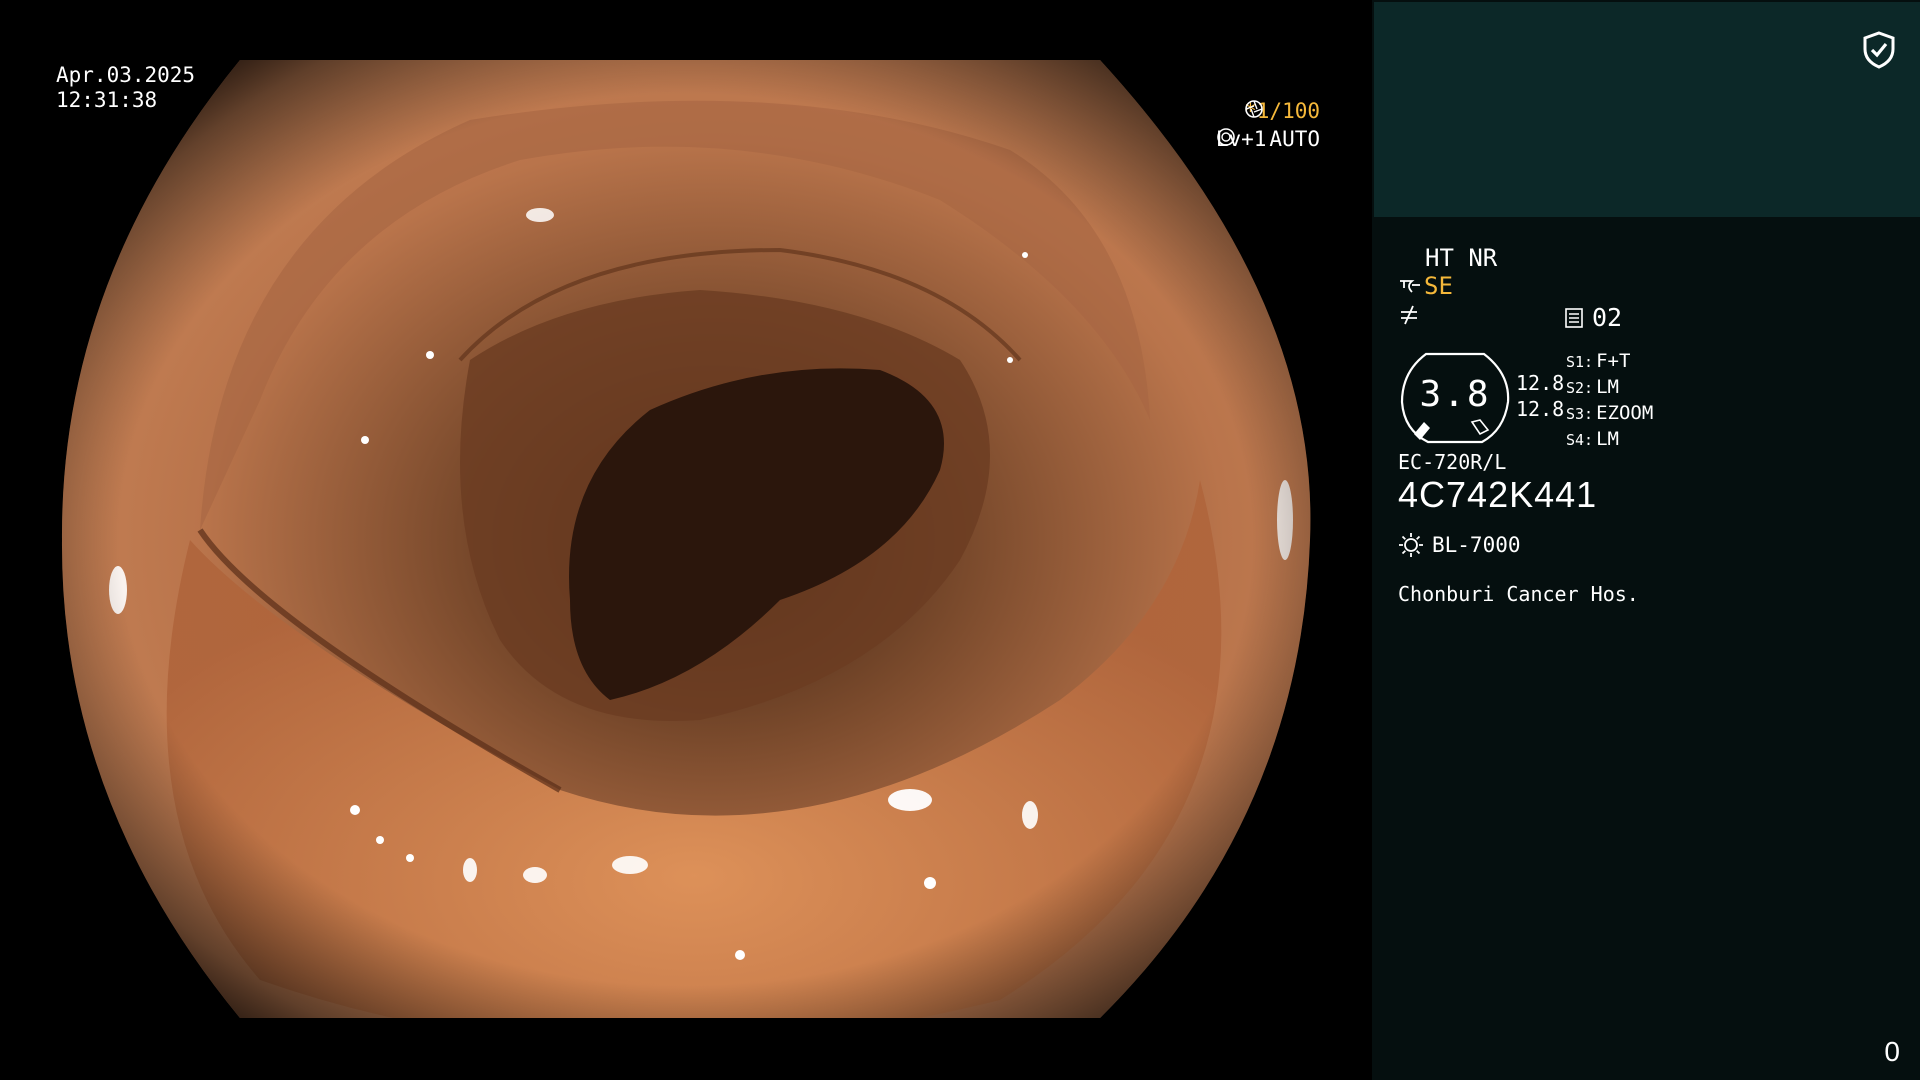 The height and width of the screenshot is (1080, 1920). I want to click on slot-value: EZOOM, so click(1625, 413).